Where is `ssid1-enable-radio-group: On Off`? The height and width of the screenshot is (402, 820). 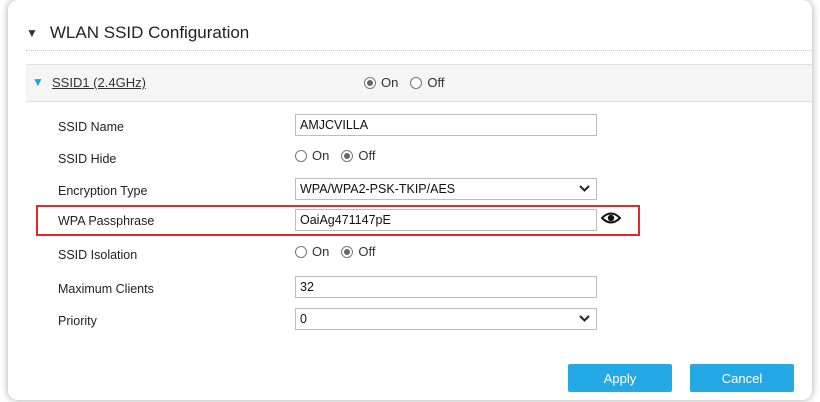
ssid1-enable-radio-group: On Off is located at coordinates (410, 82).